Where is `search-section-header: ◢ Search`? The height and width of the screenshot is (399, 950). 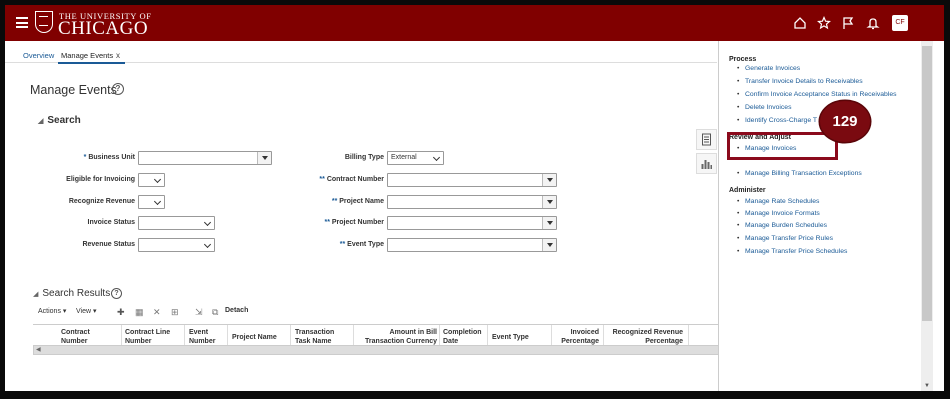 search-section-header: ◢ Search is located at coordinates (59, 120).